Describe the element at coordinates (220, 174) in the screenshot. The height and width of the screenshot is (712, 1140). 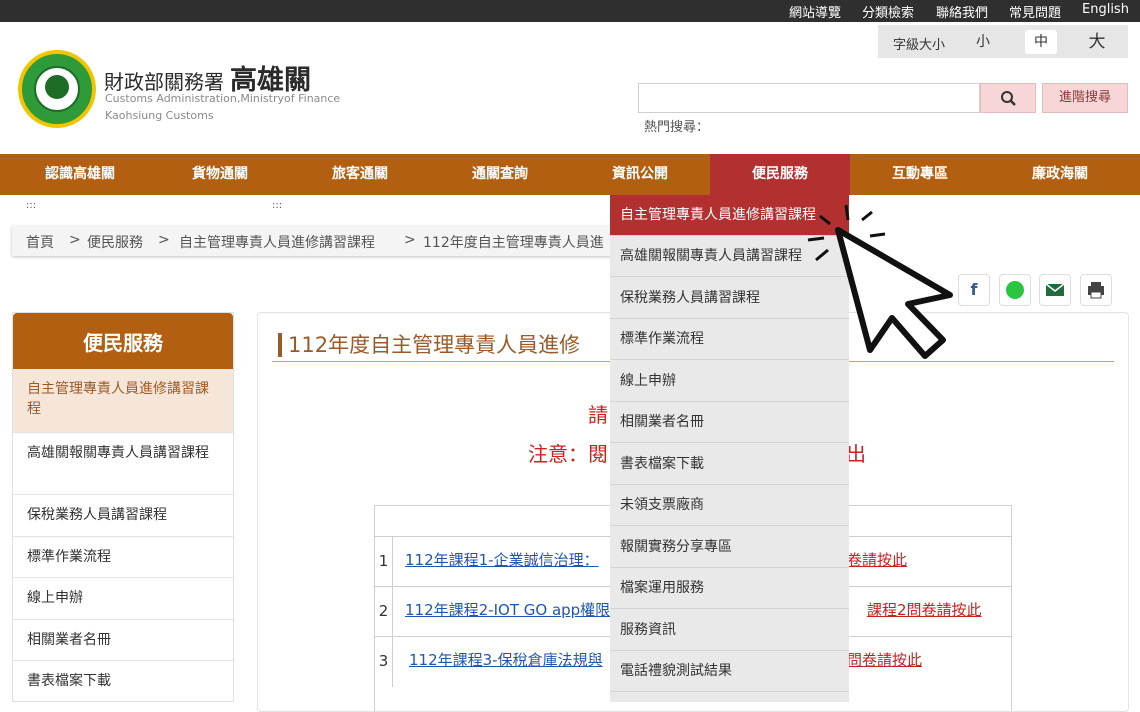
I see `nav-item-cargo: 貨物通關` at that location.